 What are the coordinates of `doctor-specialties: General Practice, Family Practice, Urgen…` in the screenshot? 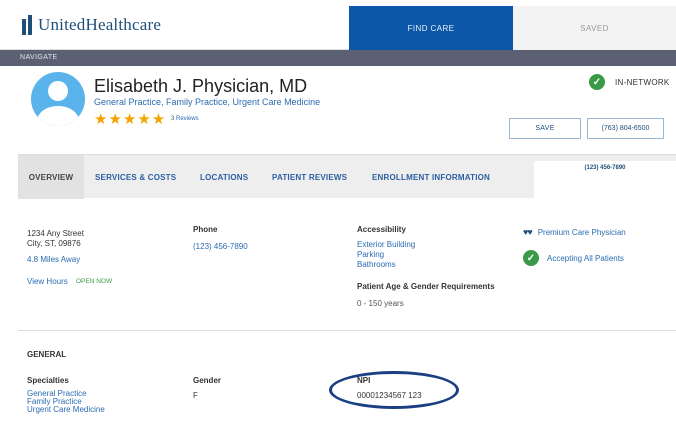 It's located at (207, 102).